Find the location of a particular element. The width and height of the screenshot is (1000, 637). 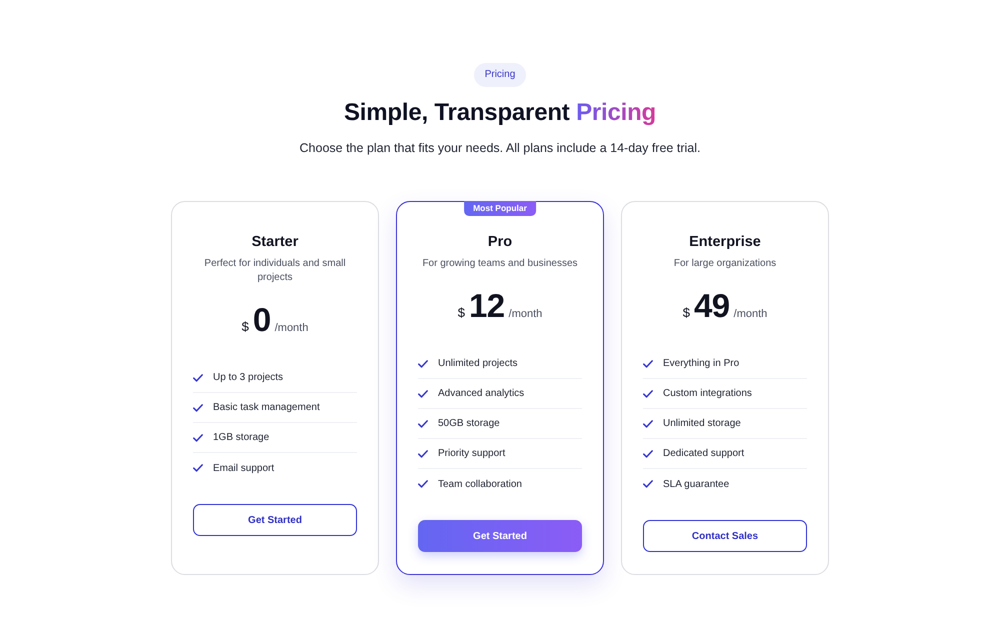

feature-text: Advanced analytics is located at coordinates (481, 393).